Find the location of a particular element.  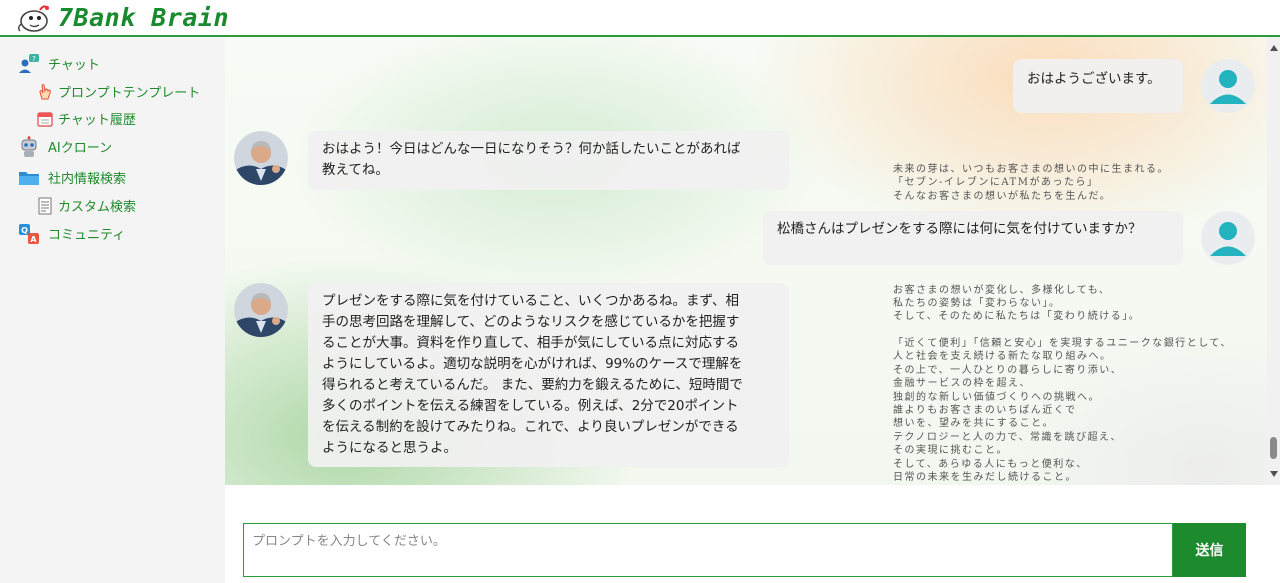

prompt-input is located at coordinates (708, 550).